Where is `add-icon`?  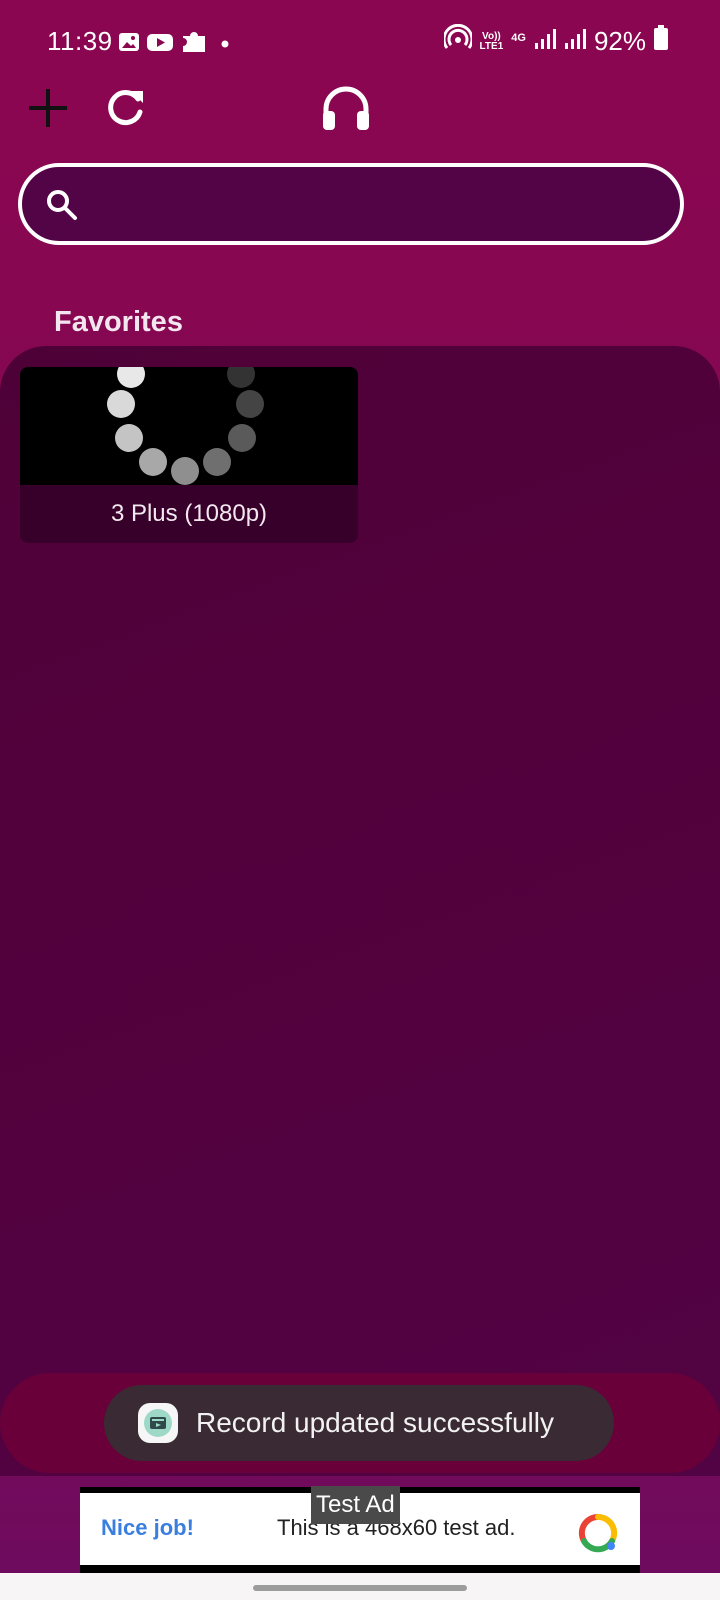
add-icon is located at coordinates (48, 110).